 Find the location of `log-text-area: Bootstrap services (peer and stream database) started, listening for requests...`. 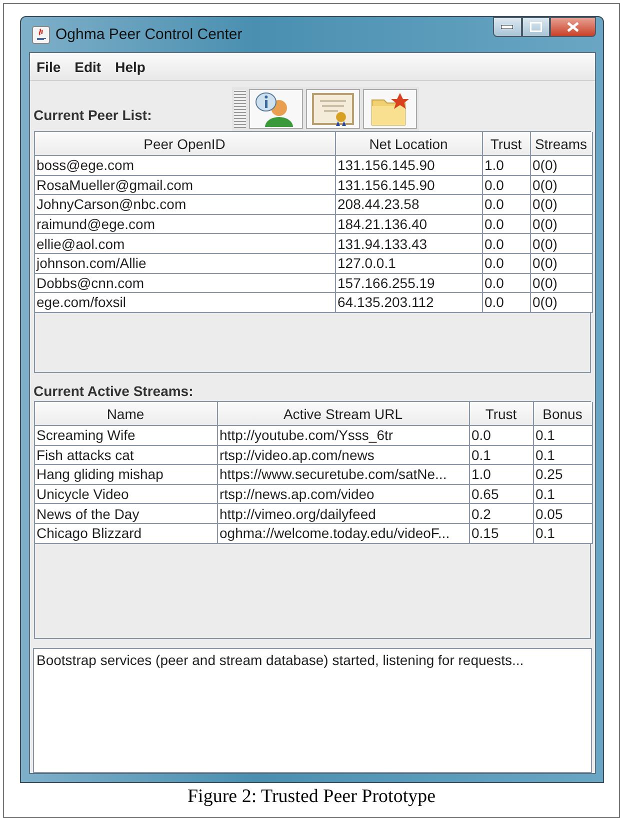

log-text-area: Bootstrap services (peer and stream database) started, listening for requests... is located at coordinates (312, 710).